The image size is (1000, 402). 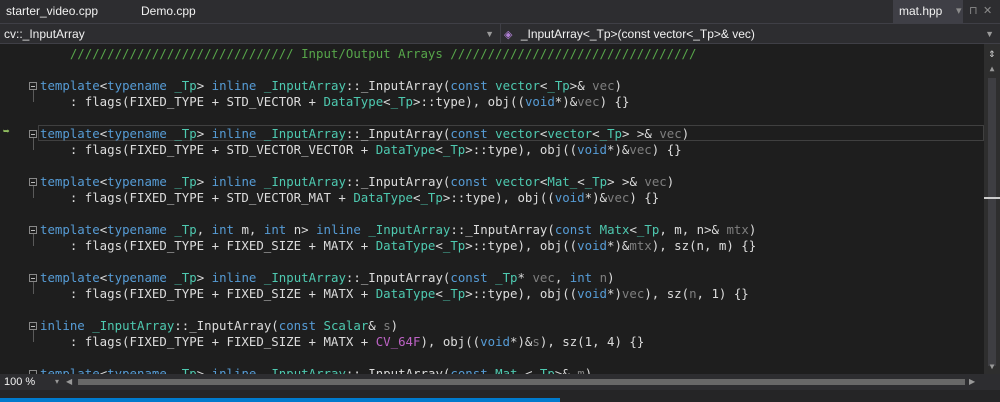 I want to click on editor-bottom-bar: 100 % ▾ ◀ ▶, so click(x=500, y=382).